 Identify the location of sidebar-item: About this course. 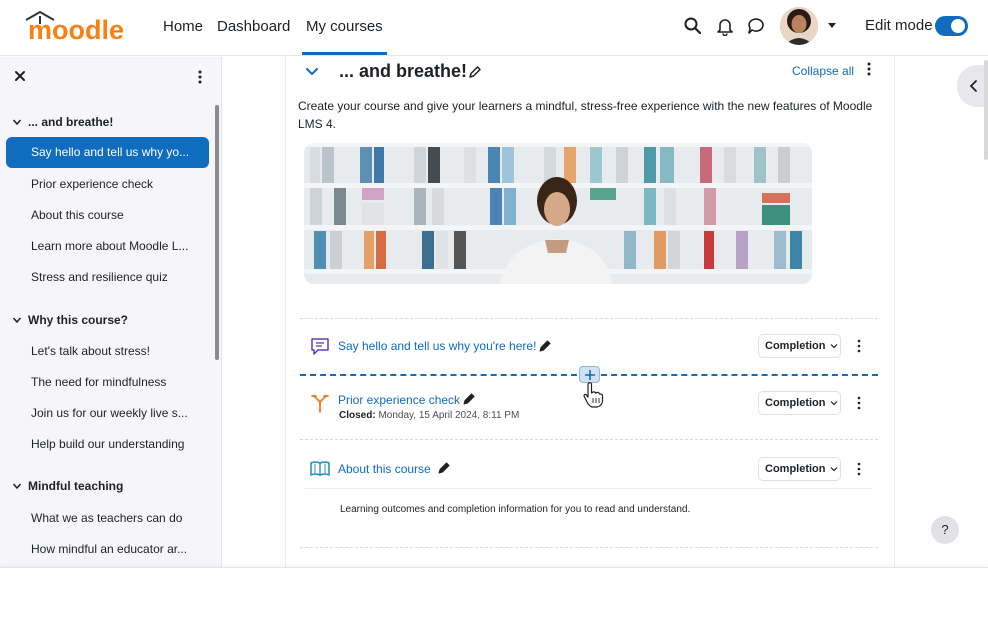
(77, 215).